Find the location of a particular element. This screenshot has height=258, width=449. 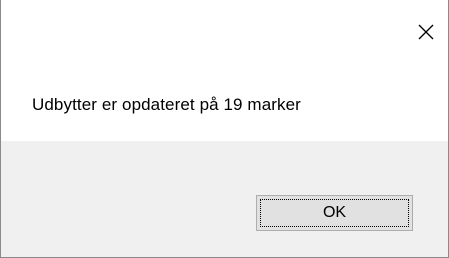

ok-button-label: OK is located at coordinates (334, 212).